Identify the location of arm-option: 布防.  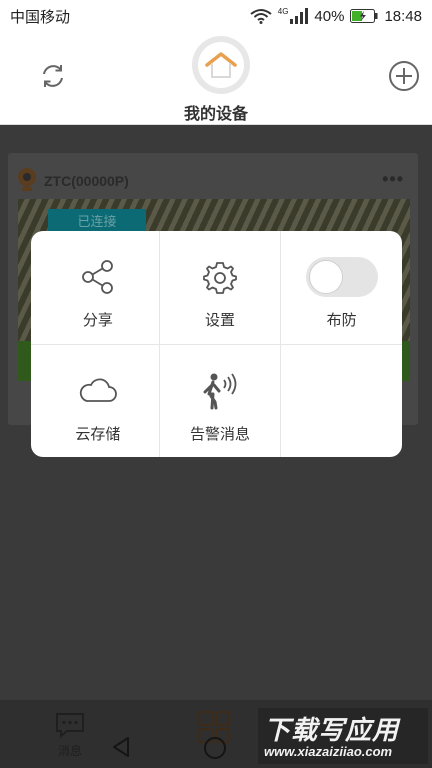
(341, 287).